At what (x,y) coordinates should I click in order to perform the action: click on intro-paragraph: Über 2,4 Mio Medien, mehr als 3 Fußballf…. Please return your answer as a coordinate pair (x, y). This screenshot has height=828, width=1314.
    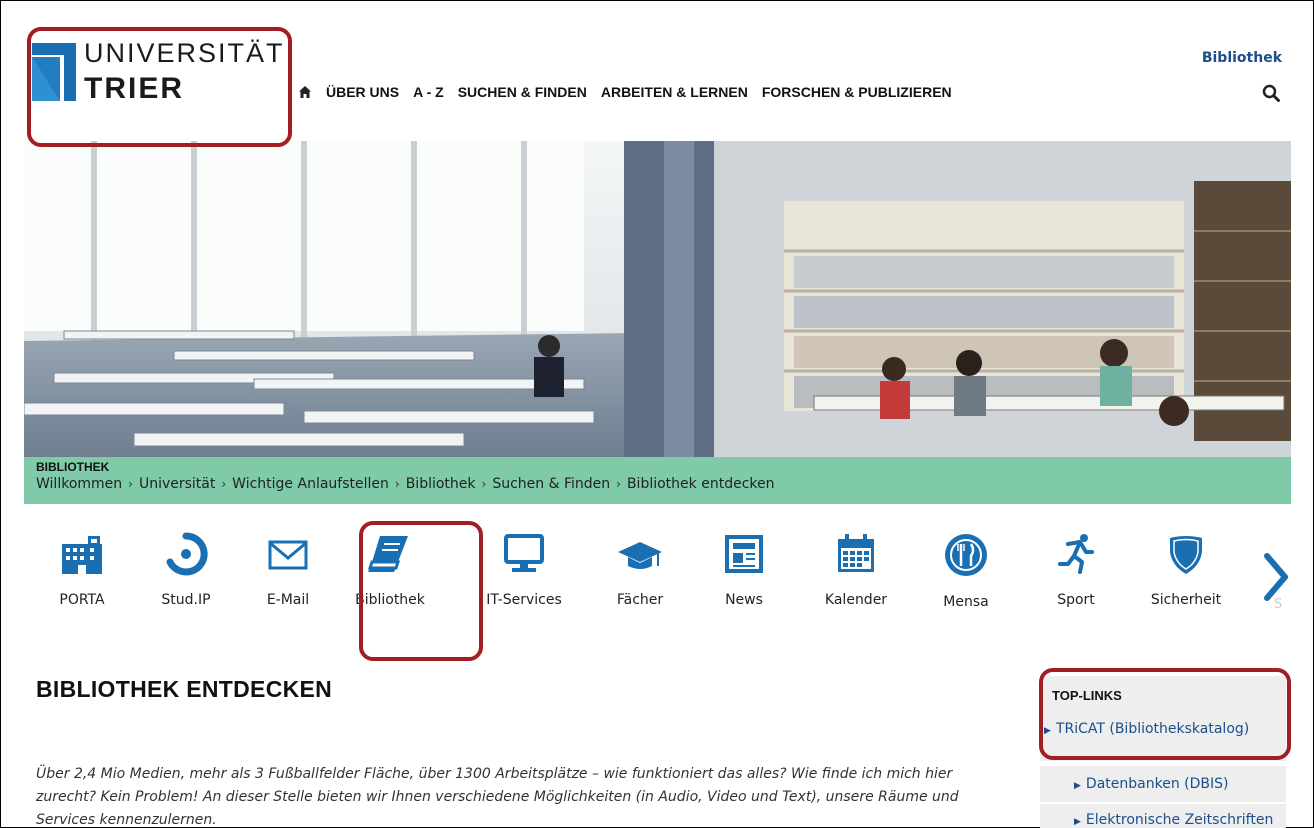
    Looking at the image, I should click on (497, 797).